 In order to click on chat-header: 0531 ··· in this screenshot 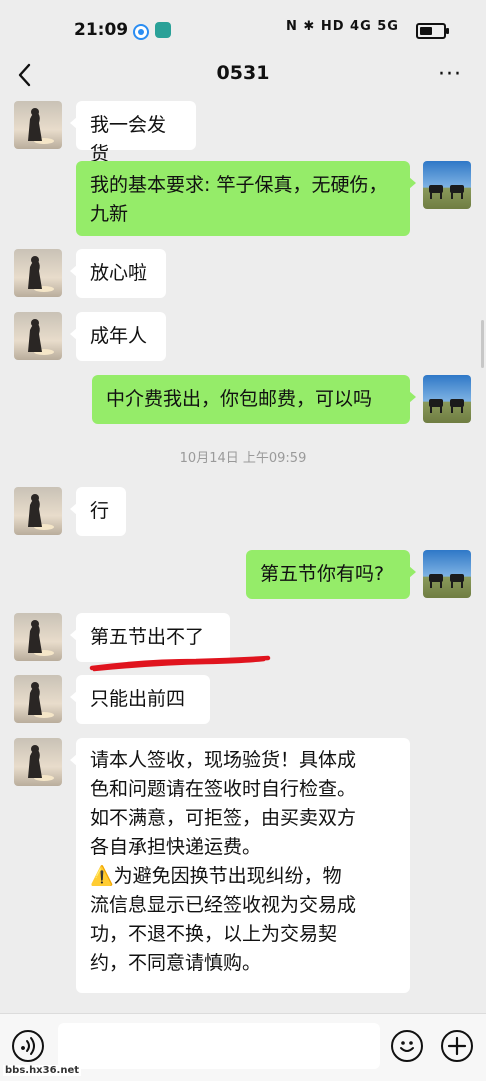, I will do `click(243, 76)`.